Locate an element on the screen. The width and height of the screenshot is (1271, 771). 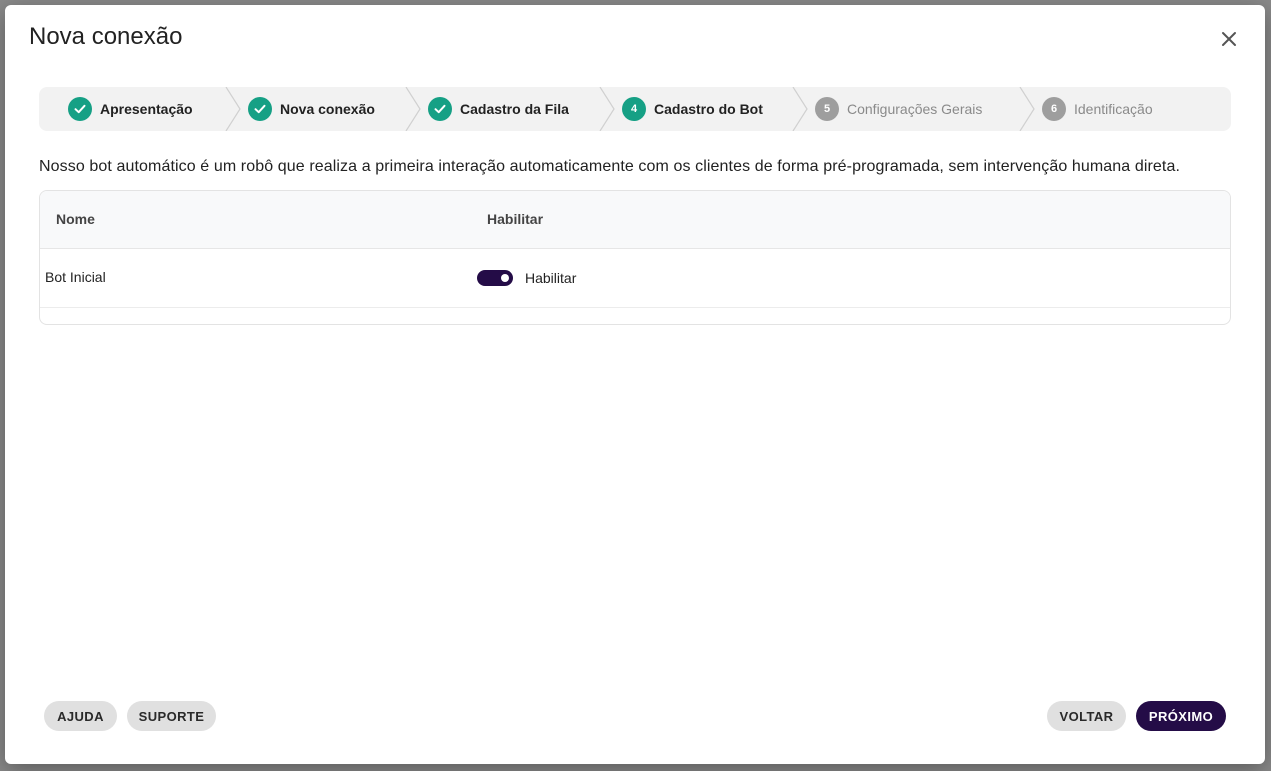
step-bot-registration: 4 Cadastro do Bot is located at coordinates (692, 109).